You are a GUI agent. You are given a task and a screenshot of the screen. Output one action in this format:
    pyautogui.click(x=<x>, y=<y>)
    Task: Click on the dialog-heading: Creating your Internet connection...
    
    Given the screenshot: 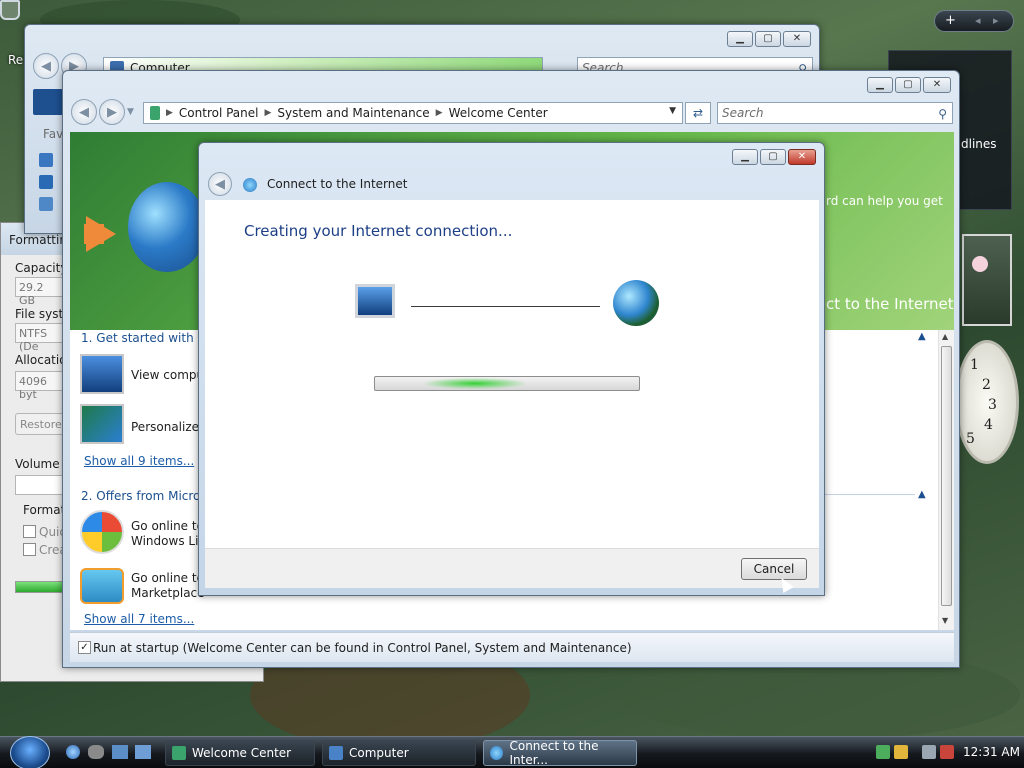 What is the action you would take?
    pyautogui.click(x=378, y=231)
    